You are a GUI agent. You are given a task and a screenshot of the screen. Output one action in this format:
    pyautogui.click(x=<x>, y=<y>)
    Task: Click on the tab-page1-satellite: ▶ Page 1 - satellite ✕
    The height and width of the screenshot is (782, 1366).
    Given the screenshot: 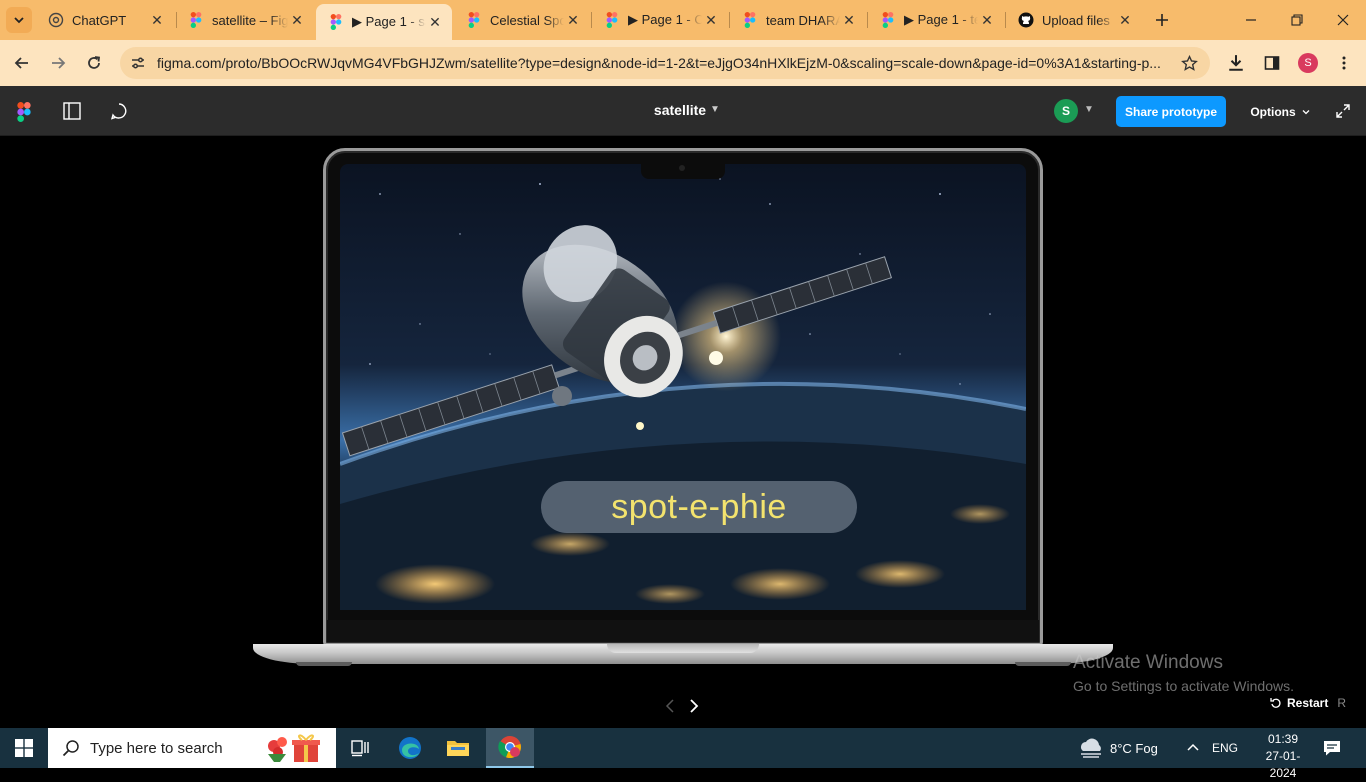 What is the action you would take?
    pyautogui.click(x=384, y=22)
    